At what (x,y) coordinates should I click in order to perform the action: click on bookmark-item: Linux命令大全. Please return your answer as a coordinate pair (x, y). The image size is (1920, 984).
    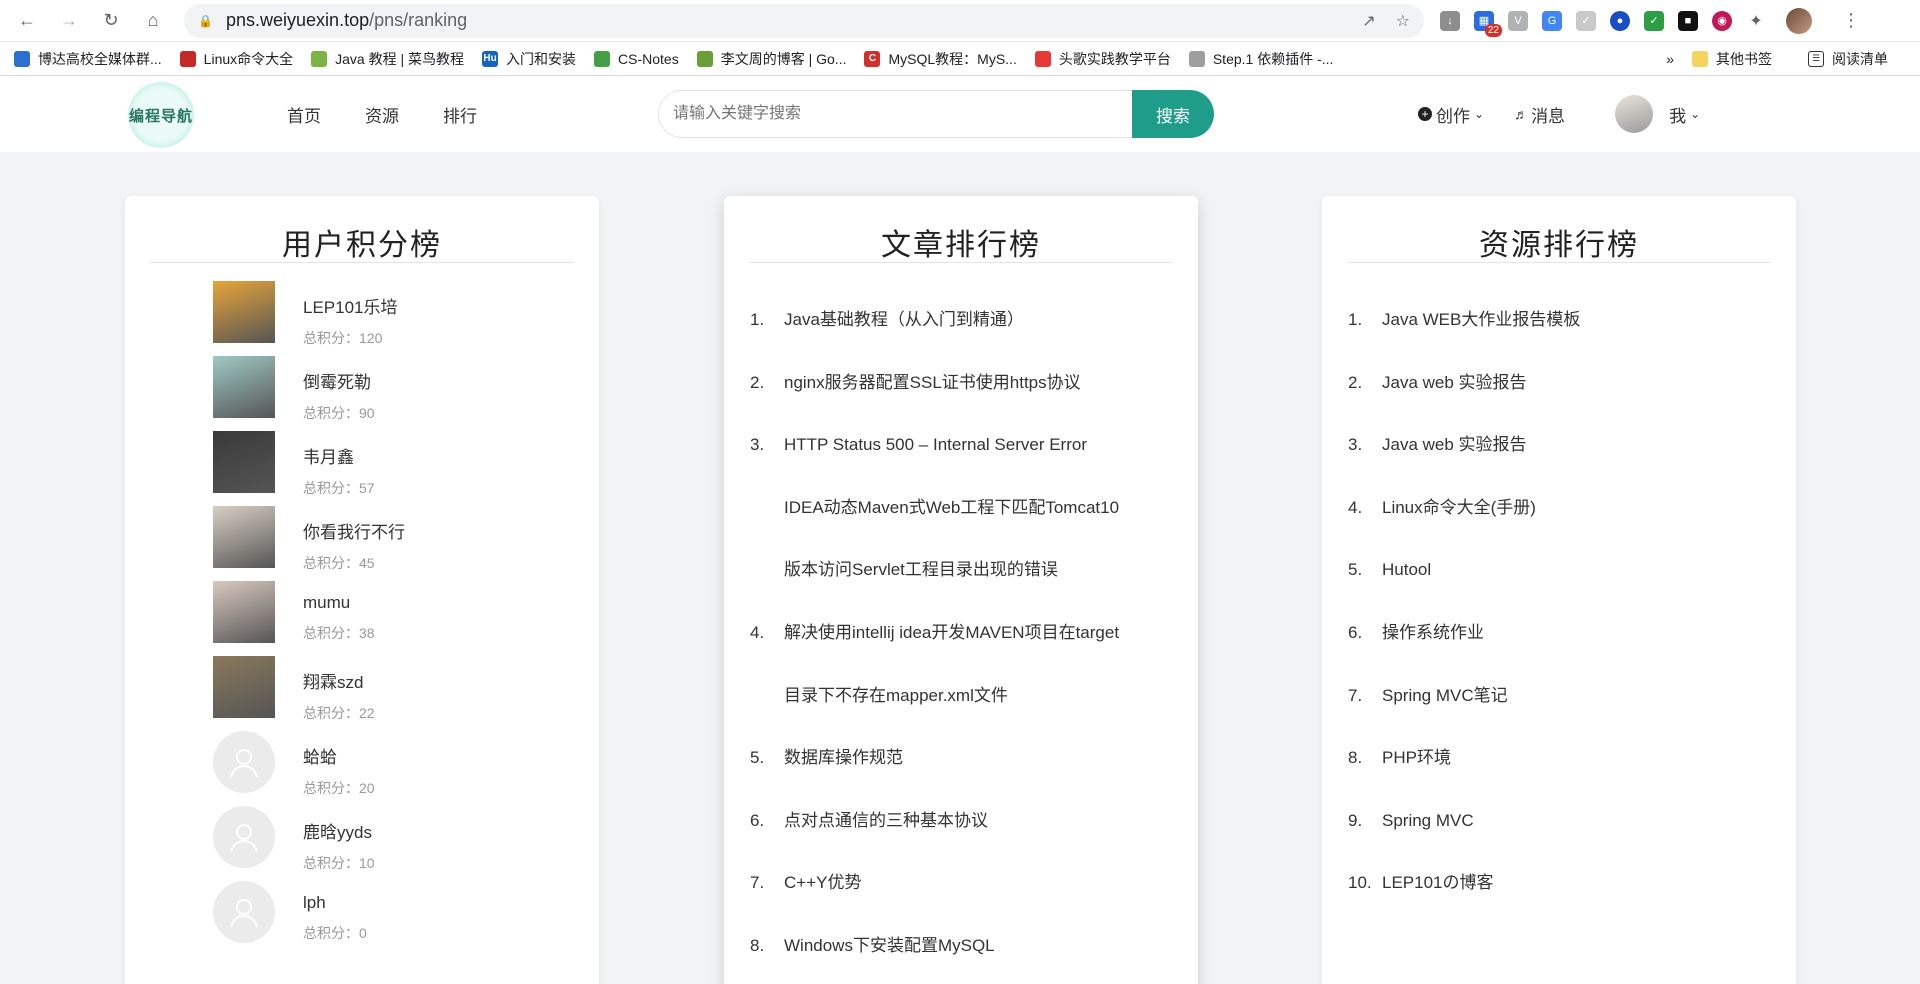
    Looking at the image, I should click on (236, 59).